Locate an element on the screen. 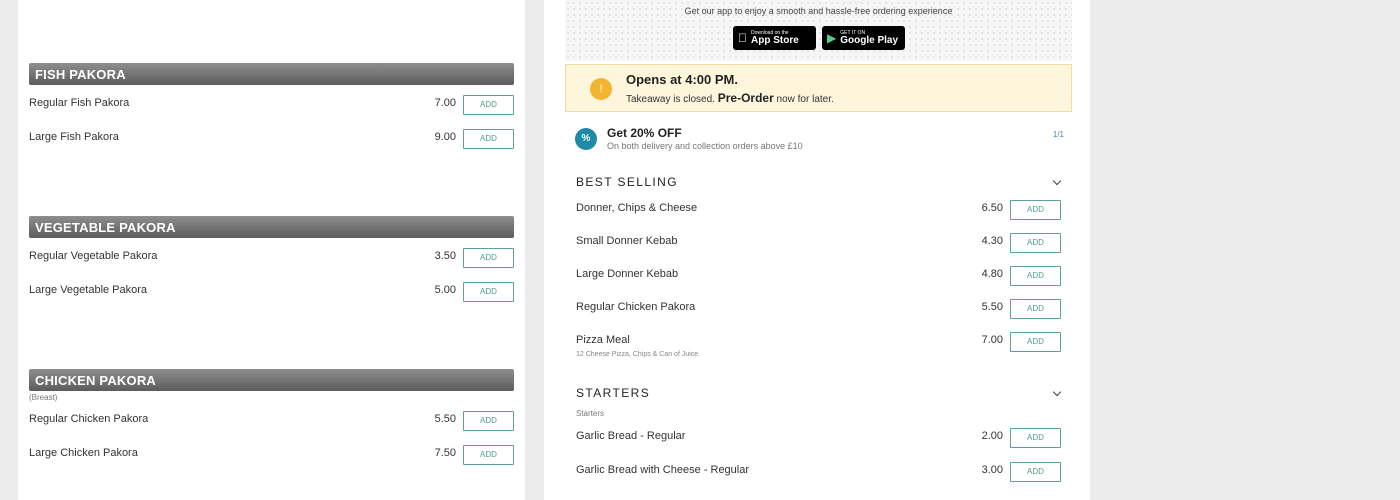 The width and height of the screenshot is (1400, 500). menu-item-row: Large Vegetable Pakora 5.00 ADD is located at coordinates (271, 293).